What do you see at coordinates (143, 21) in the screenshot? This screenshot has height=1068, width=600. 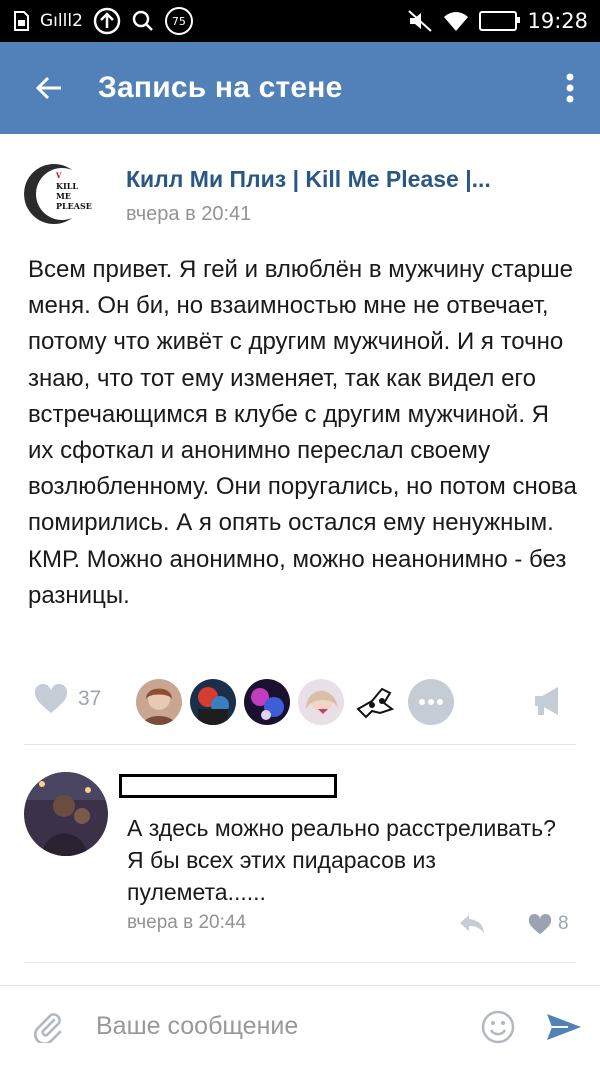 I see `search-icon` at bounding box center [143, 21].